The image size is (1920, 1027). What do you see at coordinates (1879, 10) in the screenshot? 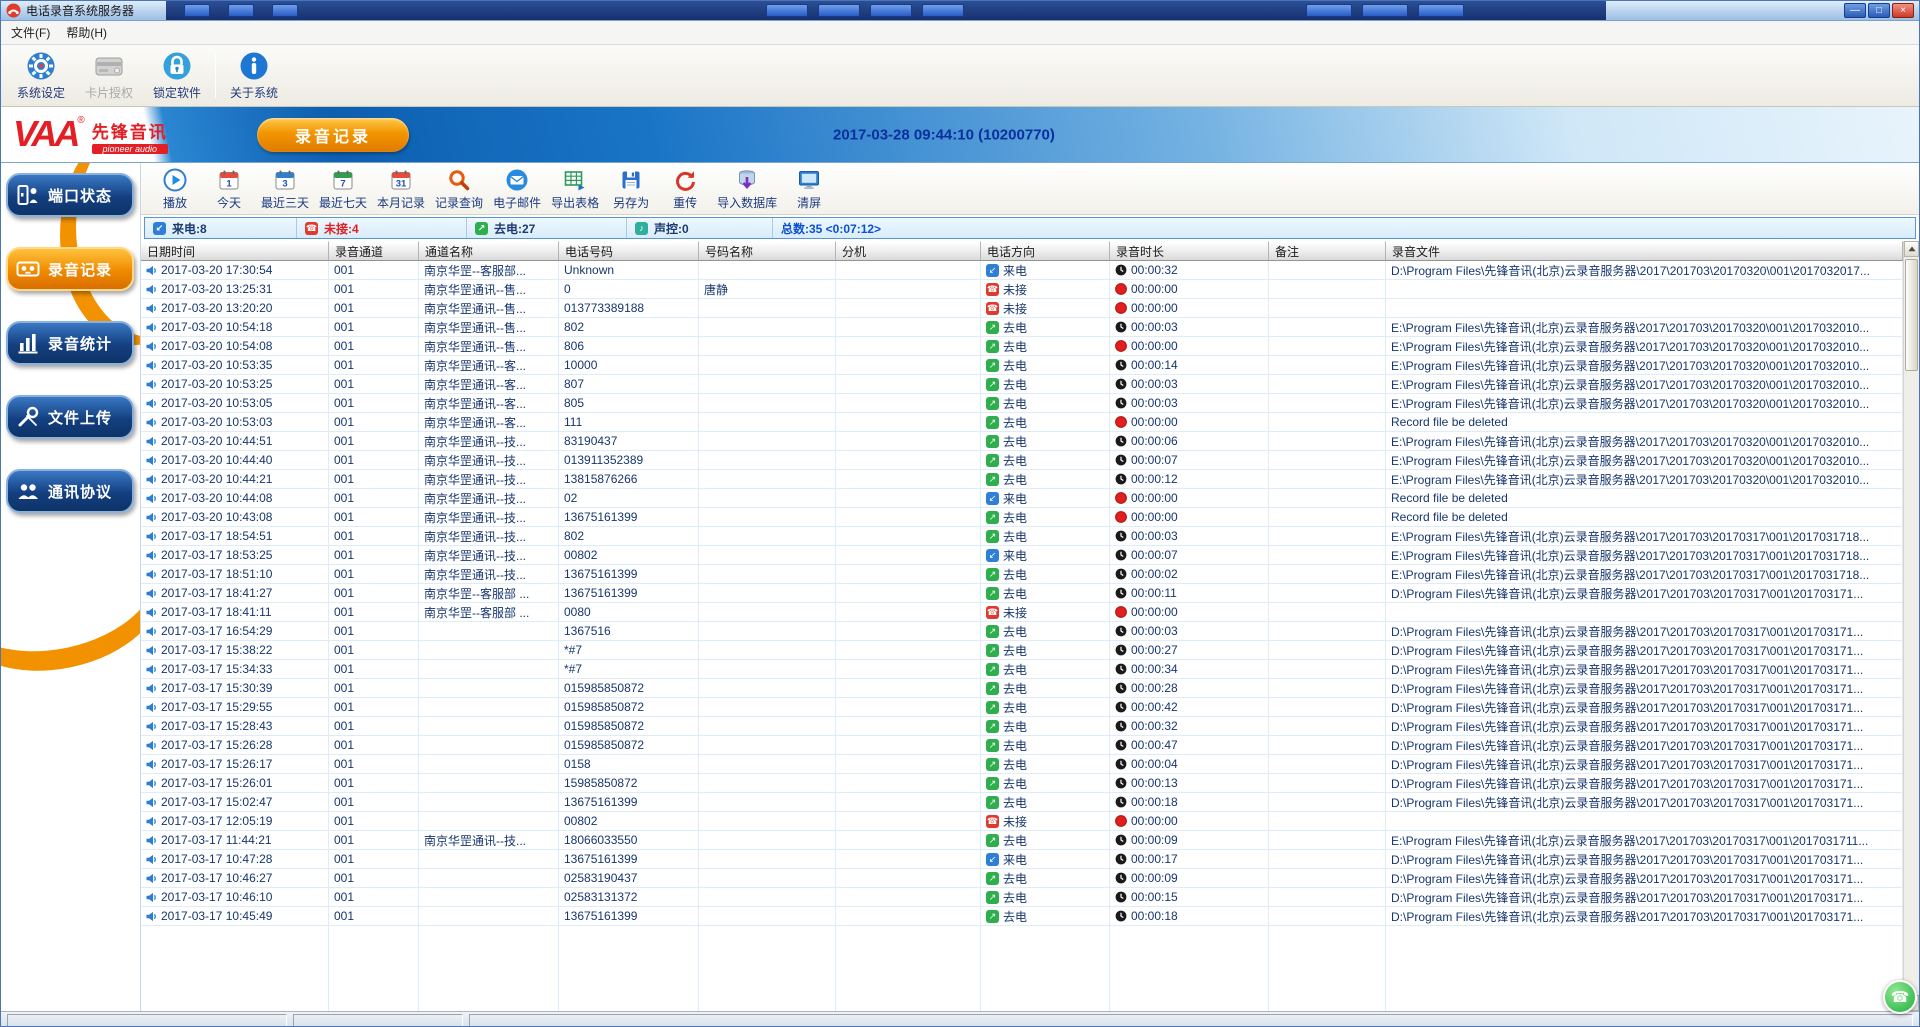
I see `maximize-button: □` at bounding box center [1879, 10].